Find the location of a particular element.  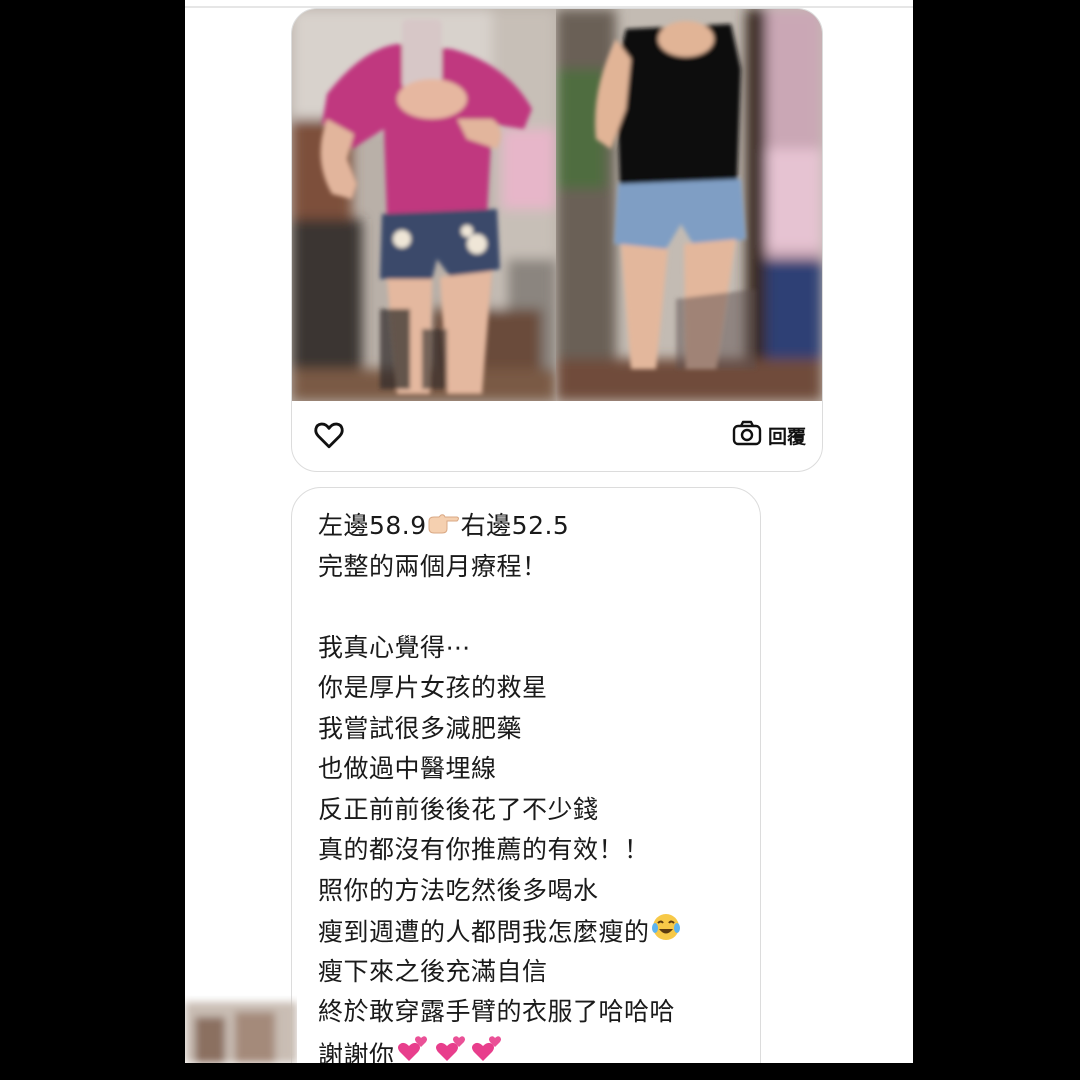

message-line: 也做過中醫埋線 is located at coordinates (407, 768).